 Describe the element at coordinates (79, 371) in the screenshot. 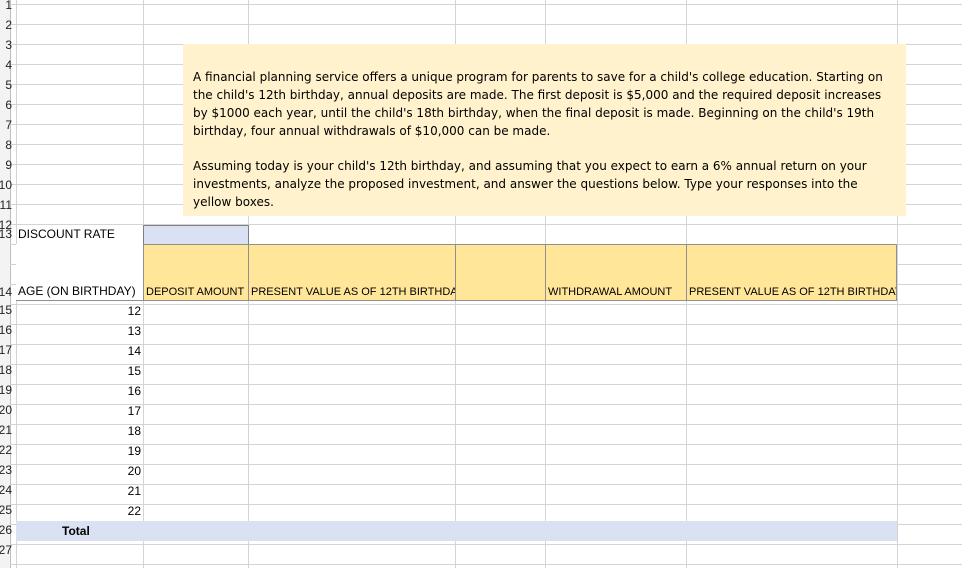

I see `age-cell: 15` at that location.